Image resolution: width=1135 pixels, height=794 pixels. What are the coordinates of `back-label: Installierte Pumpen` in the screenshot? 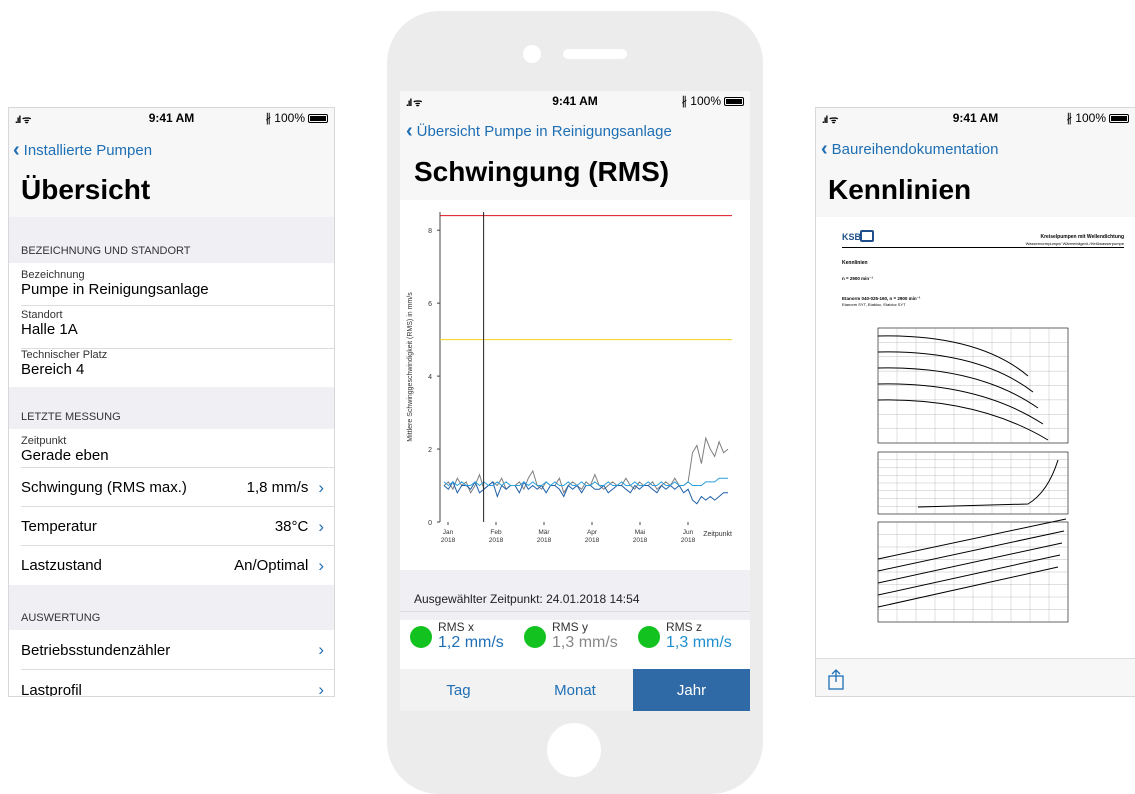 It's located at (88, 150).